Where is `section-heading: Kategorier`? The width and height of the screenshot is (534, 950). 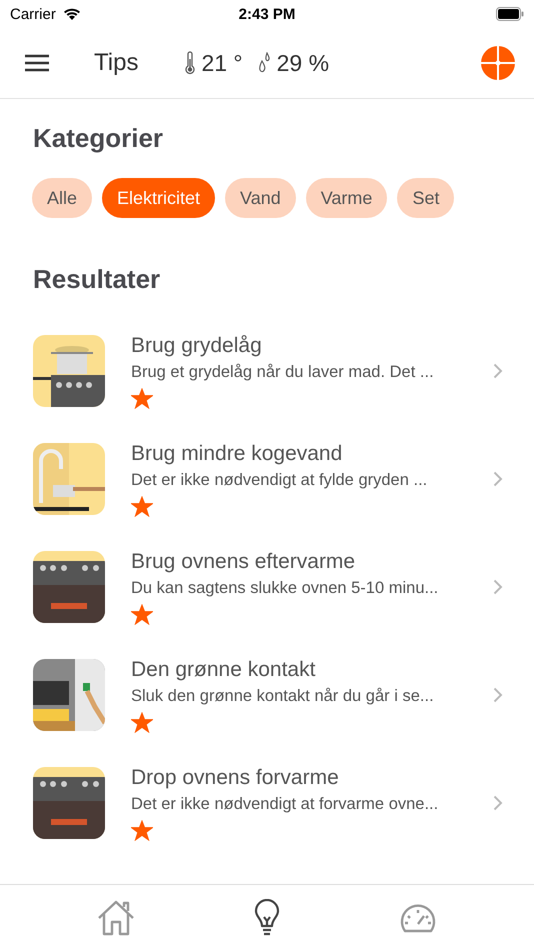 section-heading: Kategorier is located at coordinates (98, 138).